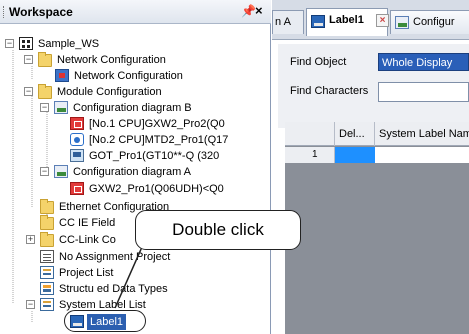 Image resolution: width=469 pixels, height=334 pixels. I want to click on row-number: 1, so click(310, 155).